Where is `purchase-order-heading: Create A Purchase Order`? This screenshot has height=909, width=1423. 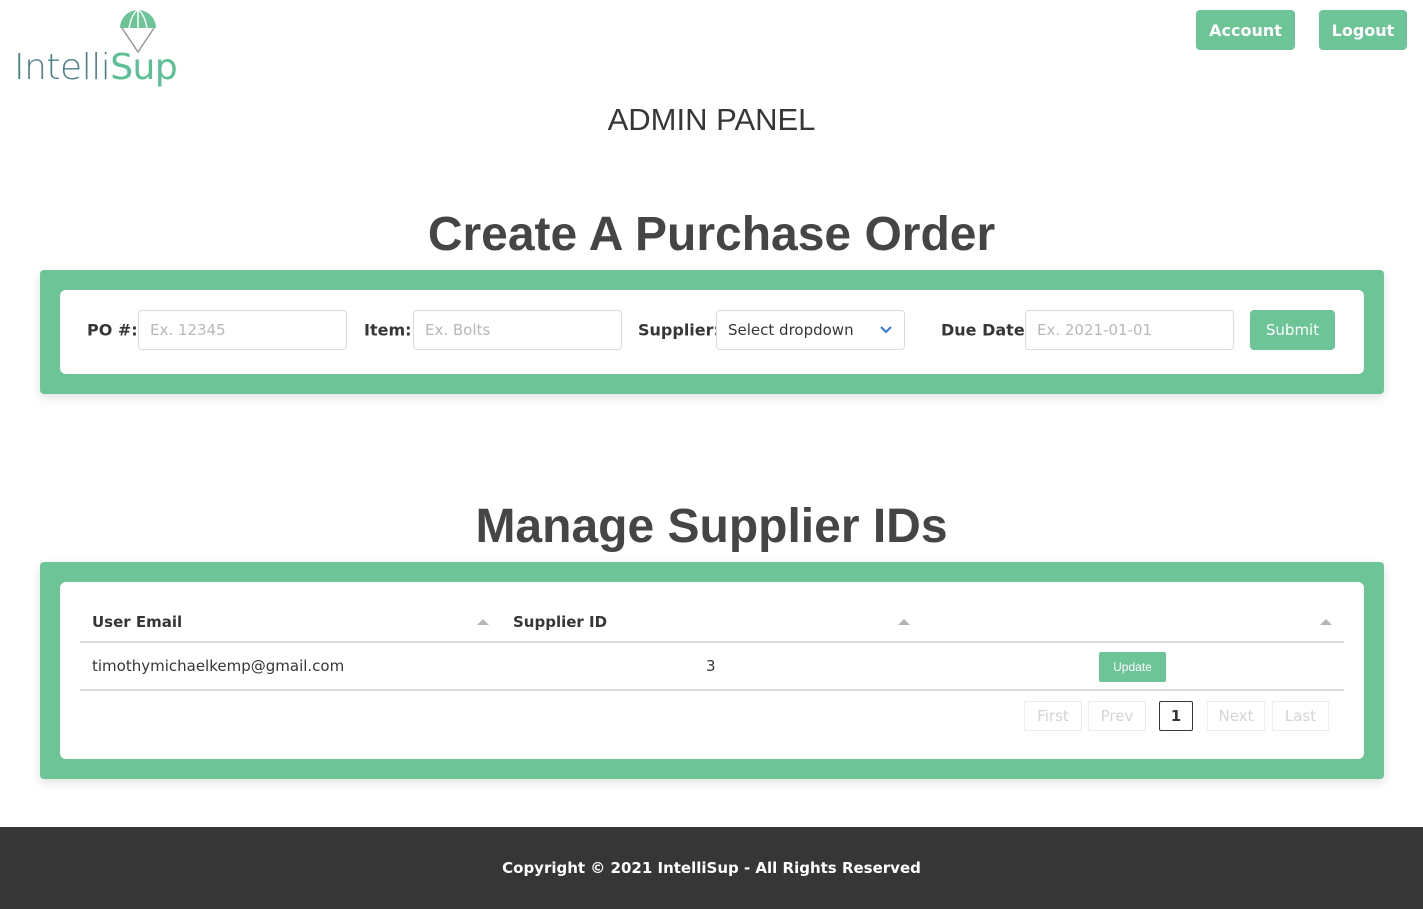 purchase-order-heading: Create A Purchase Order is located at coordinates (711, 234).